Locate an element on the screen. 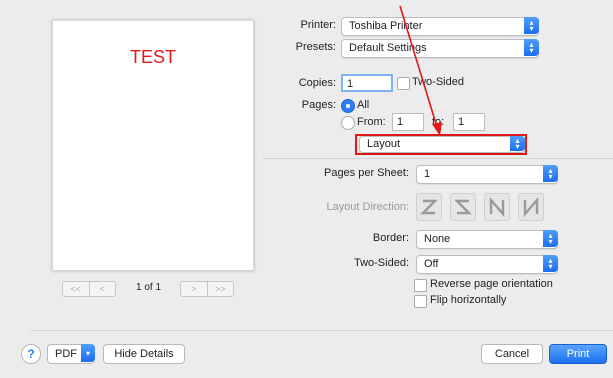 The height and width of the screenshot is (378, 613). pdf-menu-button: PDF ▾ is located at coordinates (71, 354).